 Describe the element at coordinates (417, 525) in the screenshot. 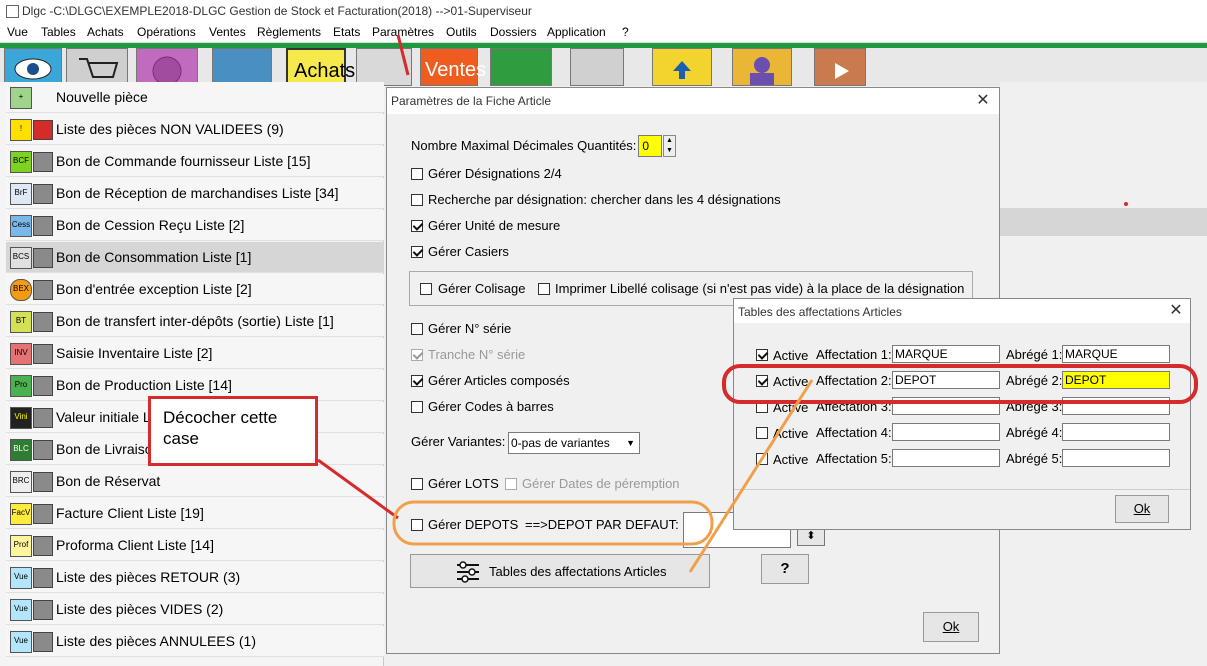

I see `depots-checkbox` at that location.